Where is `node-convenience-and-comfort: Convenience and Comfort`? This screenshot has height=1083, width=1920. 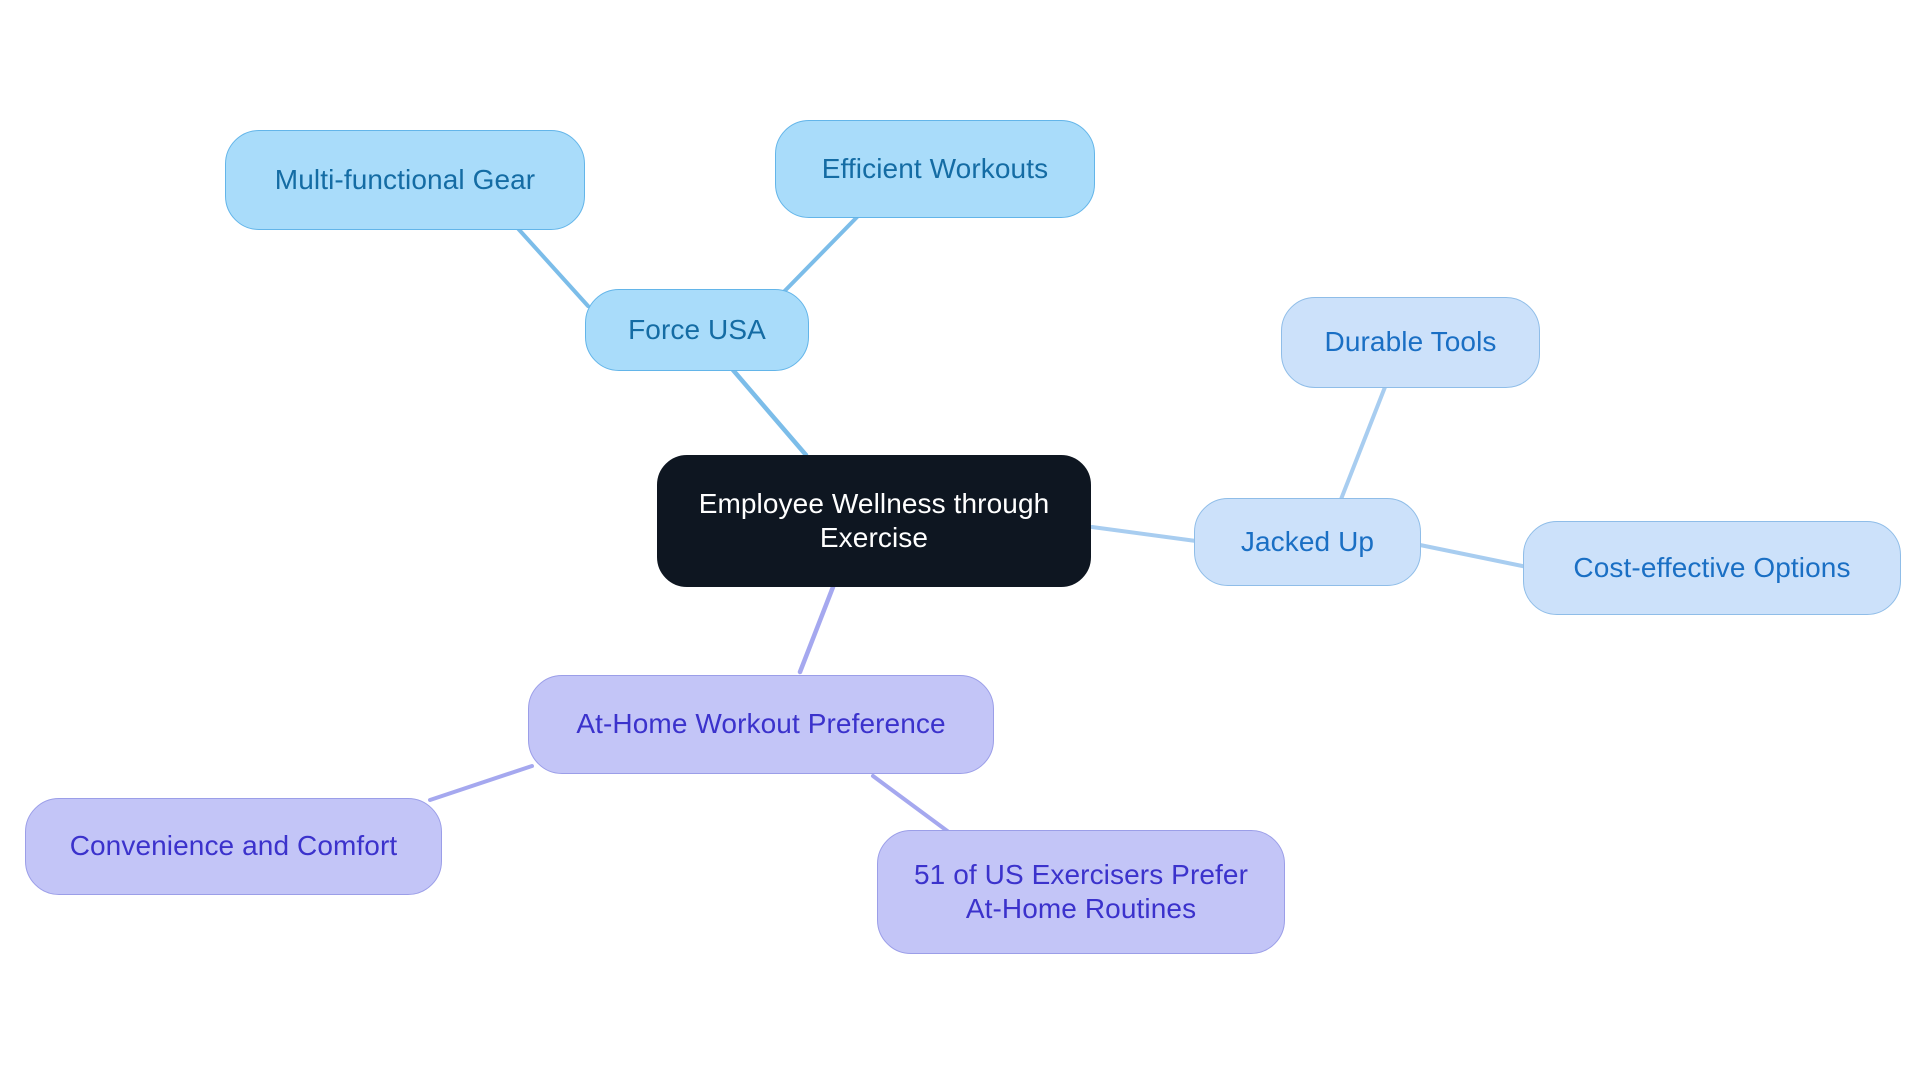 node-convenience-and-comfort: Convenience and Comfort is located at coordinates (233, 846).